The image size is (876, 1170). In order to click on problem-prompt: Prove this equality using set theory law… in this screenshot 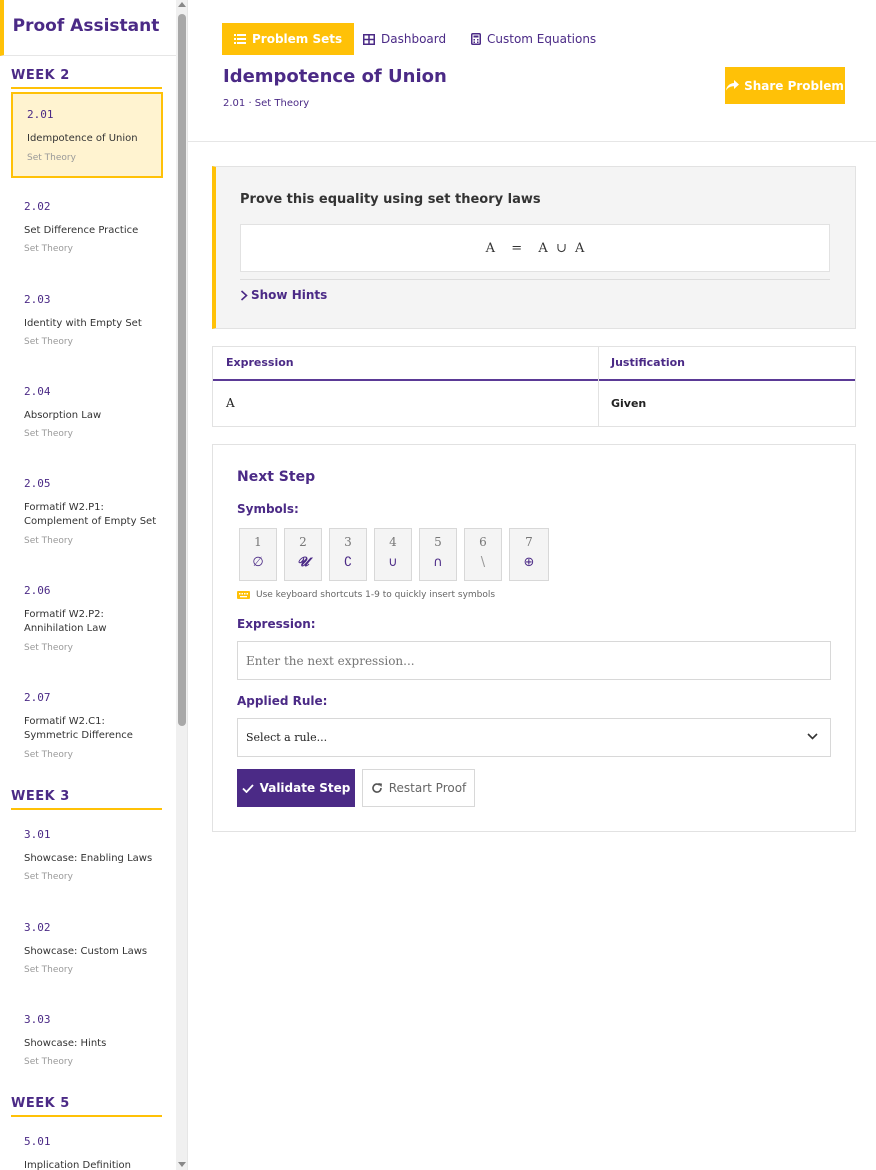, I will do `click(390, 199)`.